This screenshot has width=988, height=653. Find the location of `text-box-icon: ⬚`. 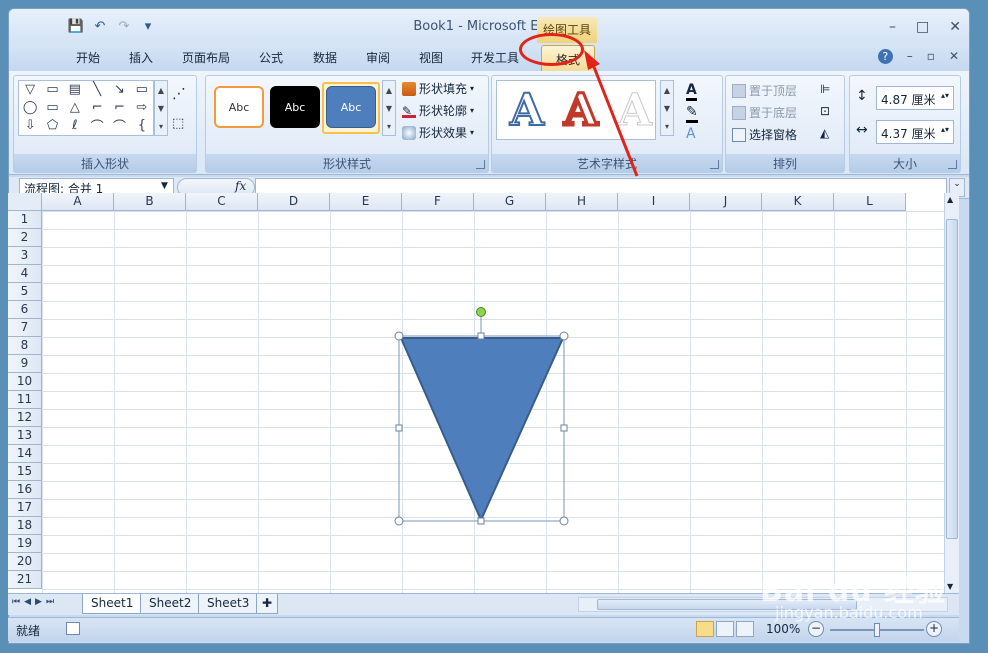

text-box-icon: ⬚ is located at coordinates (178, 123).